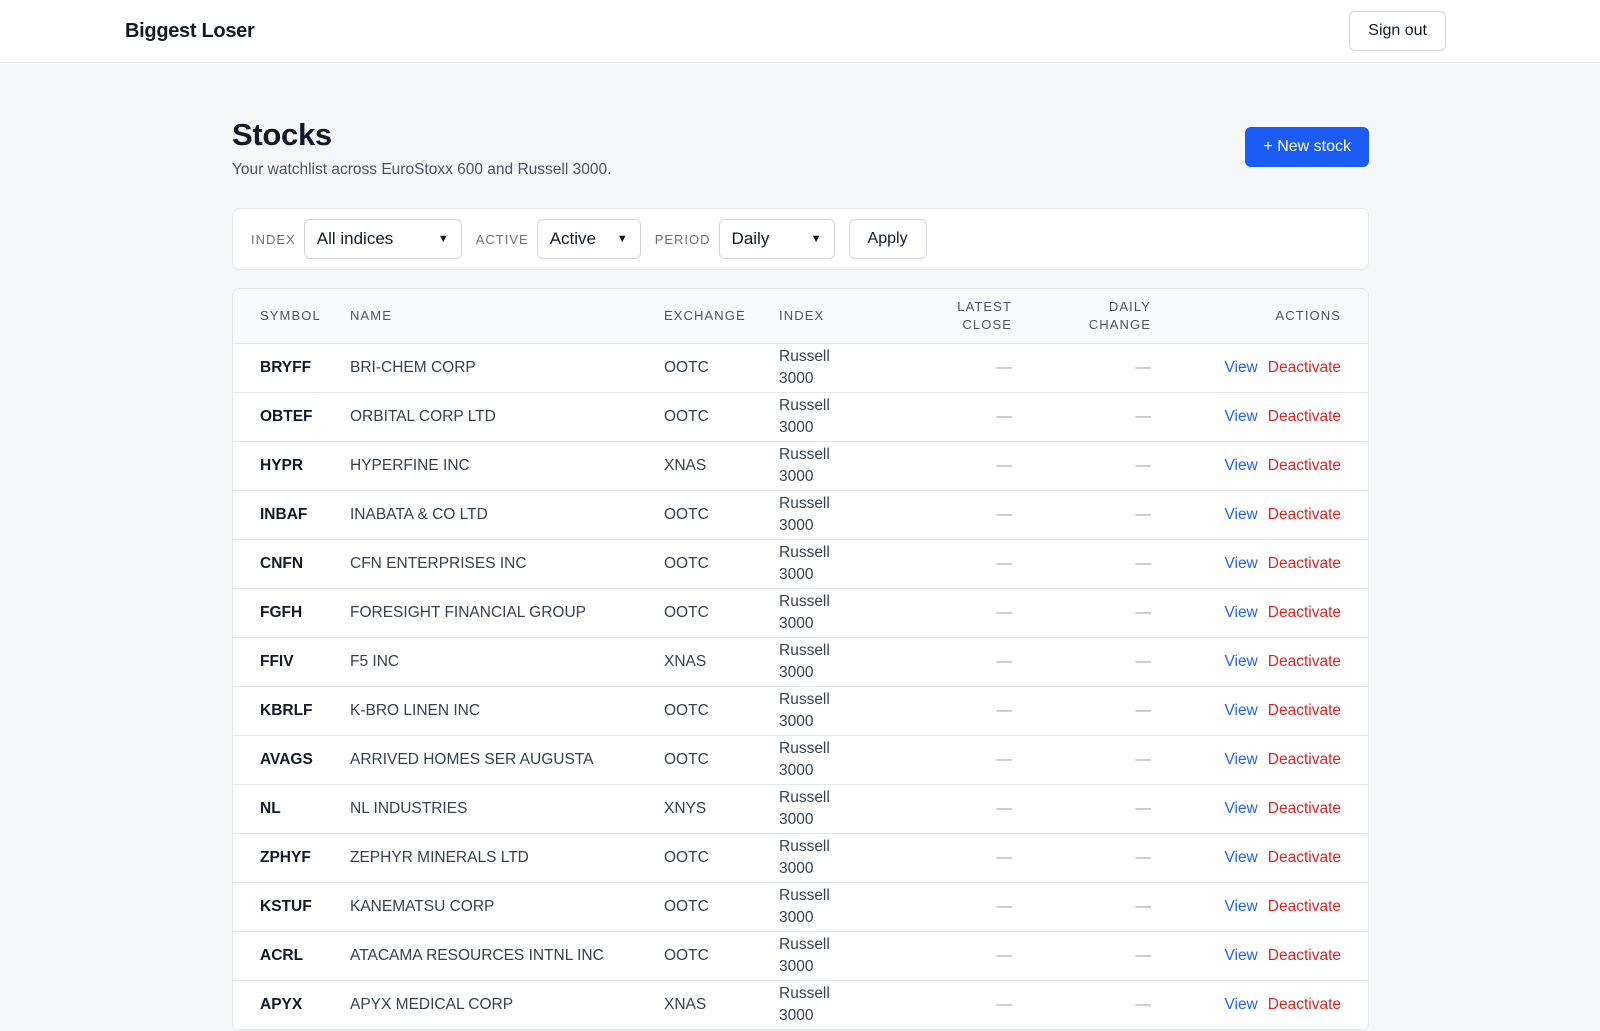 This screenshot has width=1600, height=1031. What do you see at coordinates (413, 367) in the screenshot?
I see `name-cell: BRI-CHEM CORP` at bounding box center [413, 367].